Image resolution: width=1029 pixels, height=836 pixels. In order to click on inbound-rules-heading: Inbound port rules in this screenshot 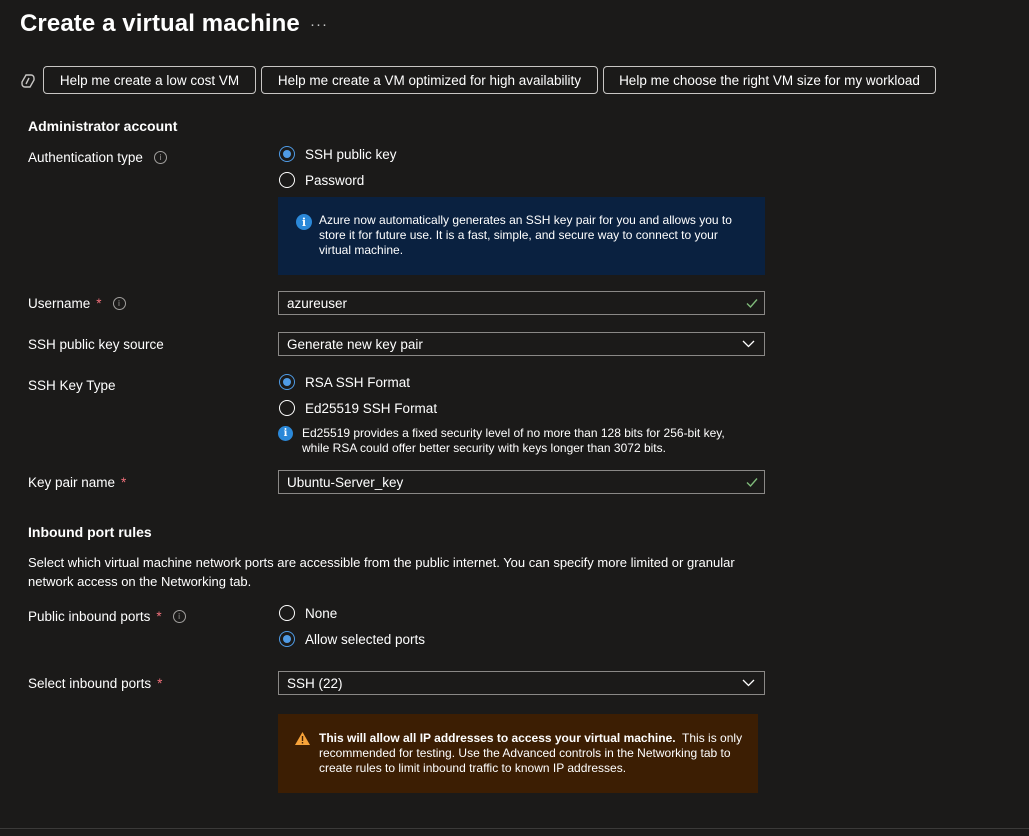, I will do `click(90, 532)`.